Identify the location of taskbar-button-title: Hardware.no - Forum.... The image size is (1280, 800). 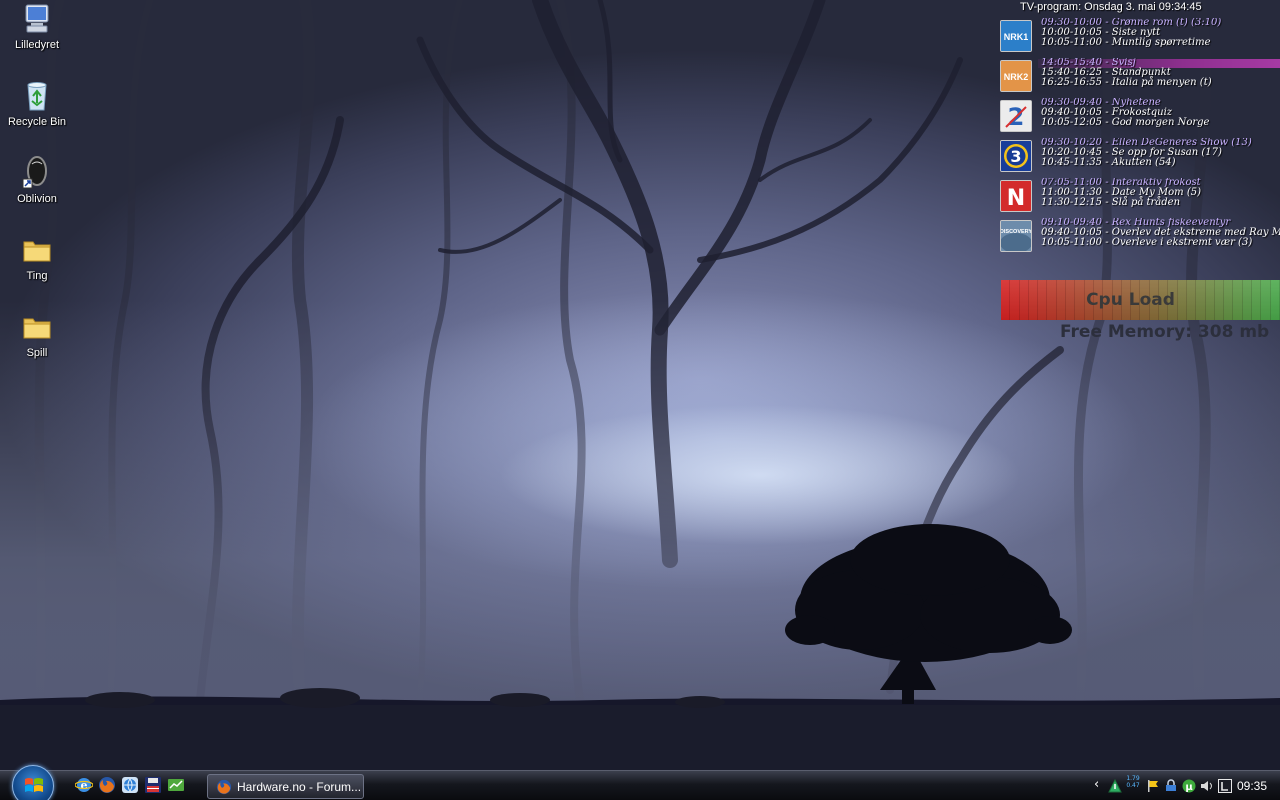
(299, 786).